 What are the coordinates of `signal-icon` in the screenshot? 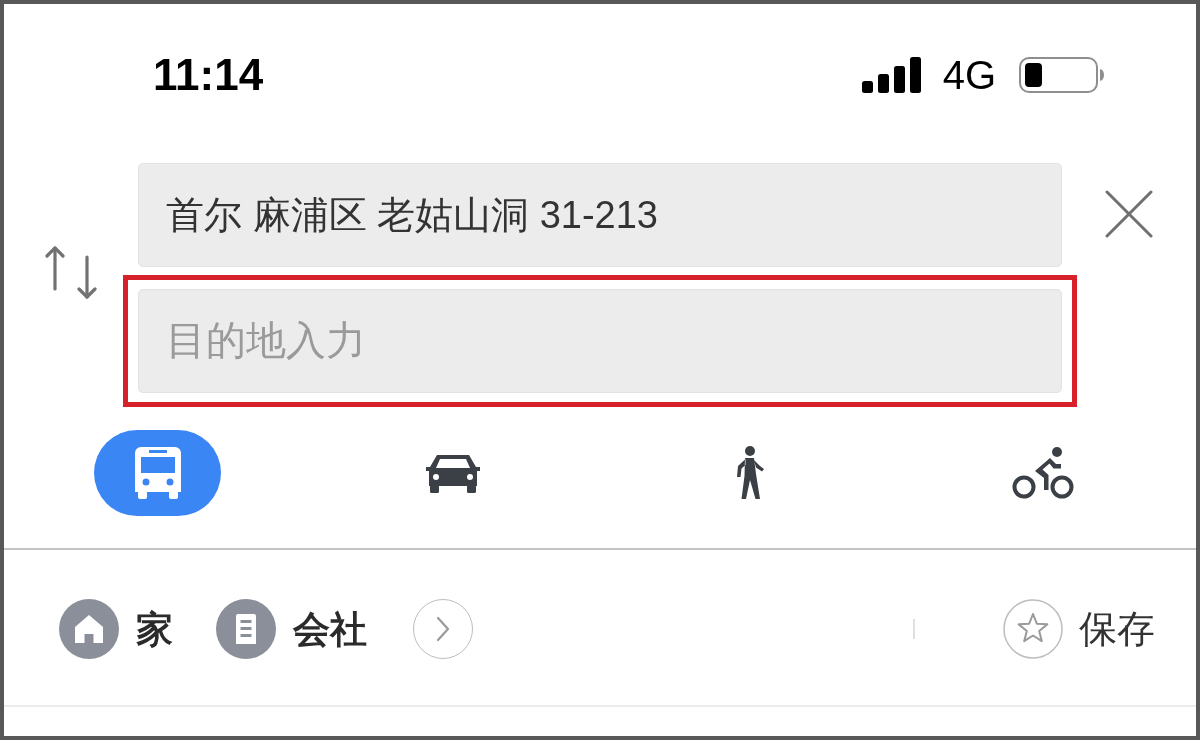 It's located at (891, 75).